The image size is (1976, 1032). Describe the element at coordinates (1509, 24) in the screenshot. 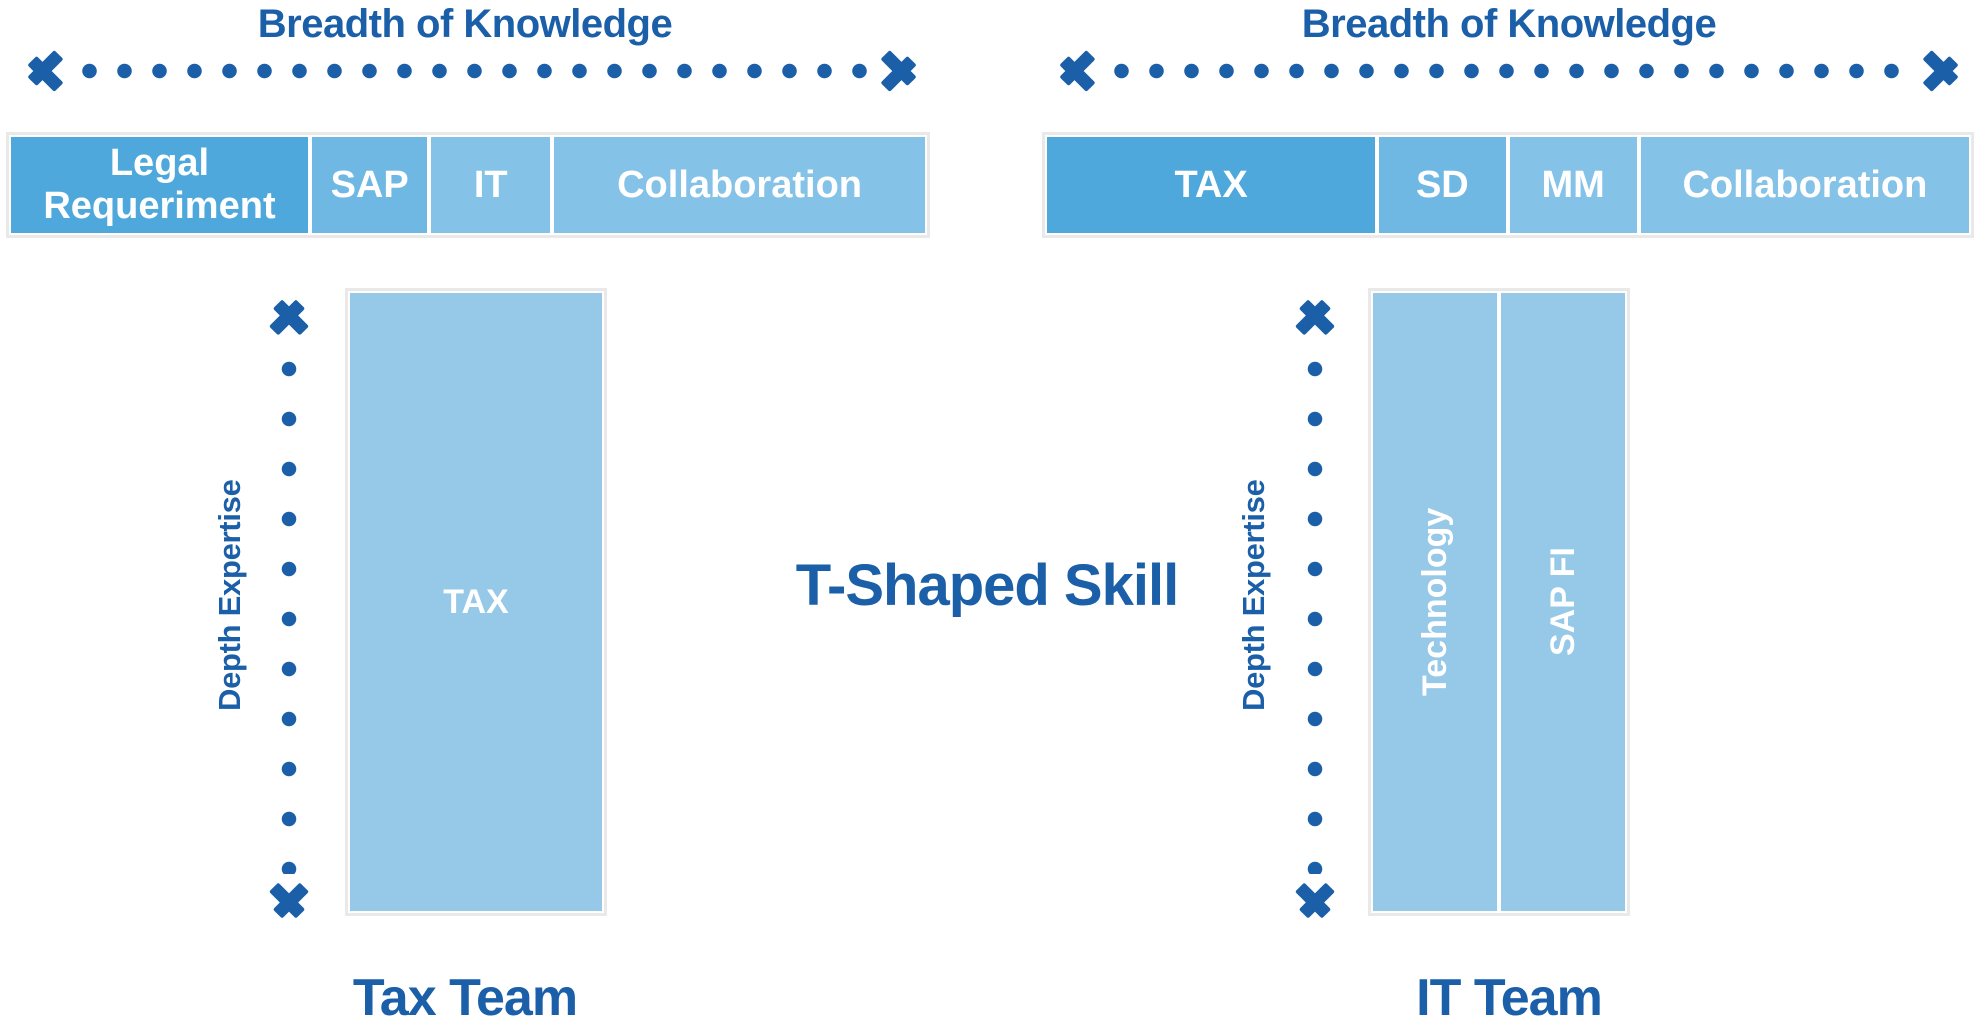

I see `right-breadth-of-knowledge-label: Breadth of Knowledge` at that location.